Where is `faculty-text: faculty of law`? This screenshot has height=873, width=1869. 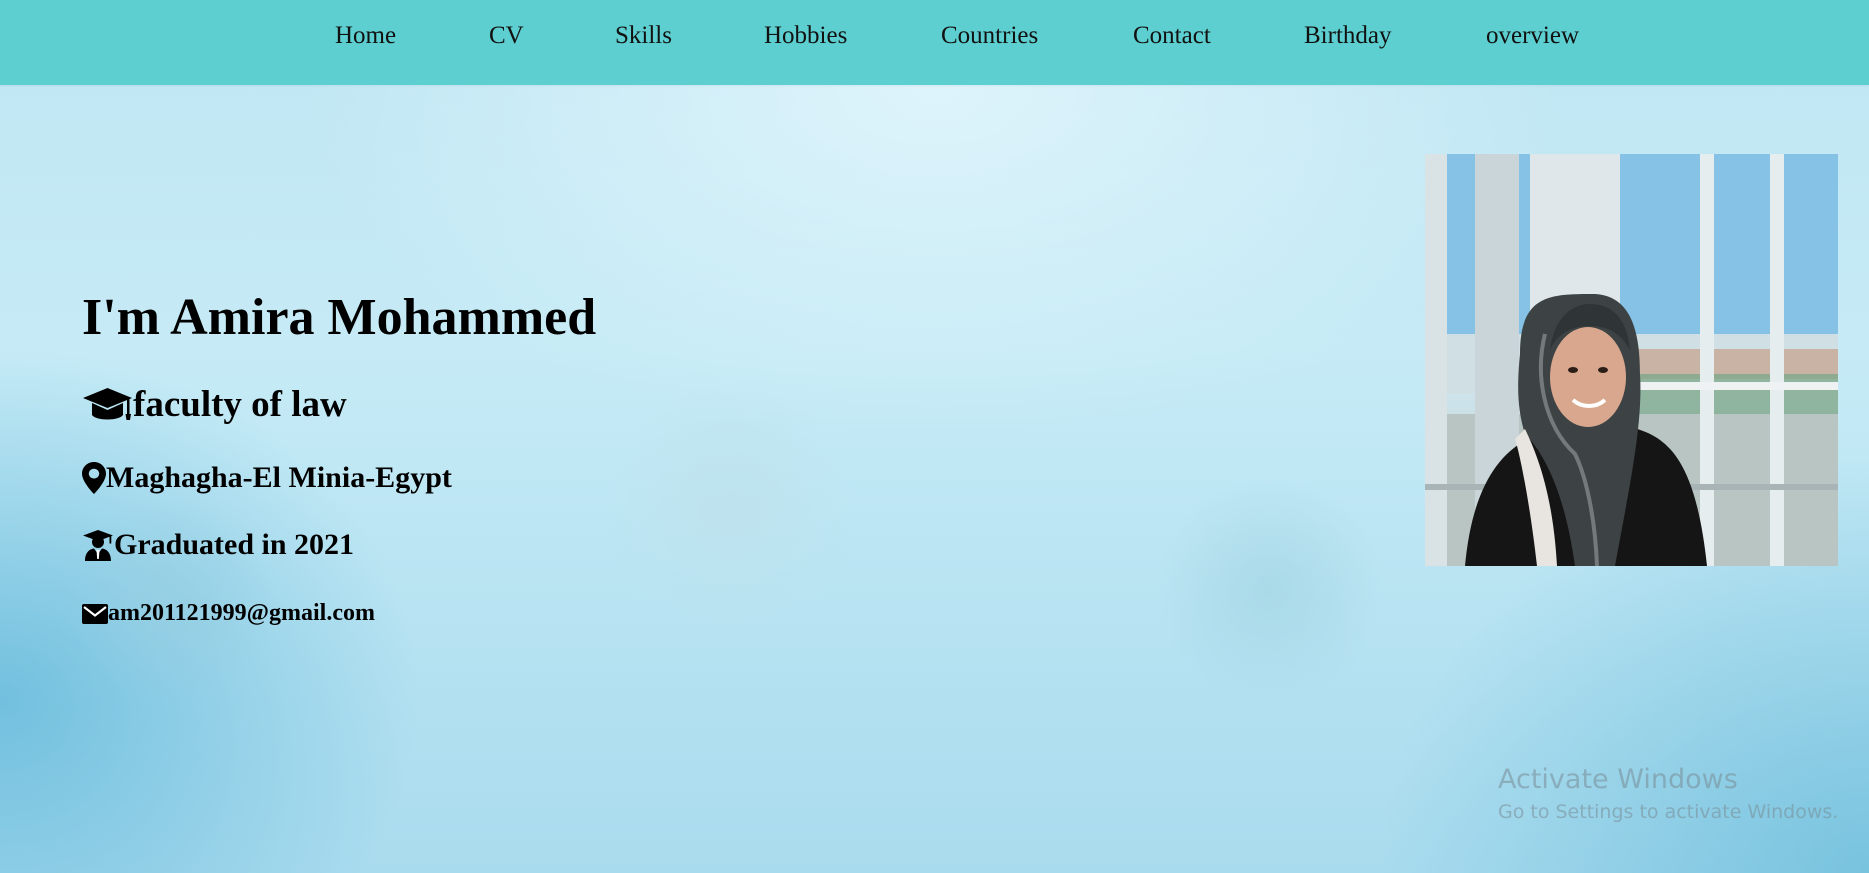 faculty-text: faculty of law is located at coordinates (240, 404).